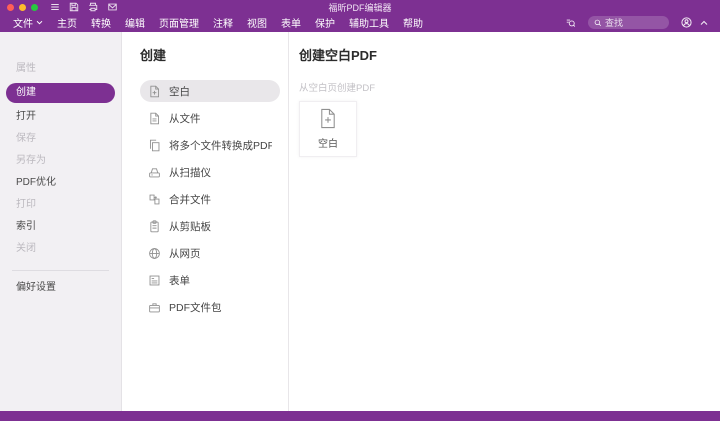 The image size is (720, 421). I want to click on search-icon, so click(598, 22).